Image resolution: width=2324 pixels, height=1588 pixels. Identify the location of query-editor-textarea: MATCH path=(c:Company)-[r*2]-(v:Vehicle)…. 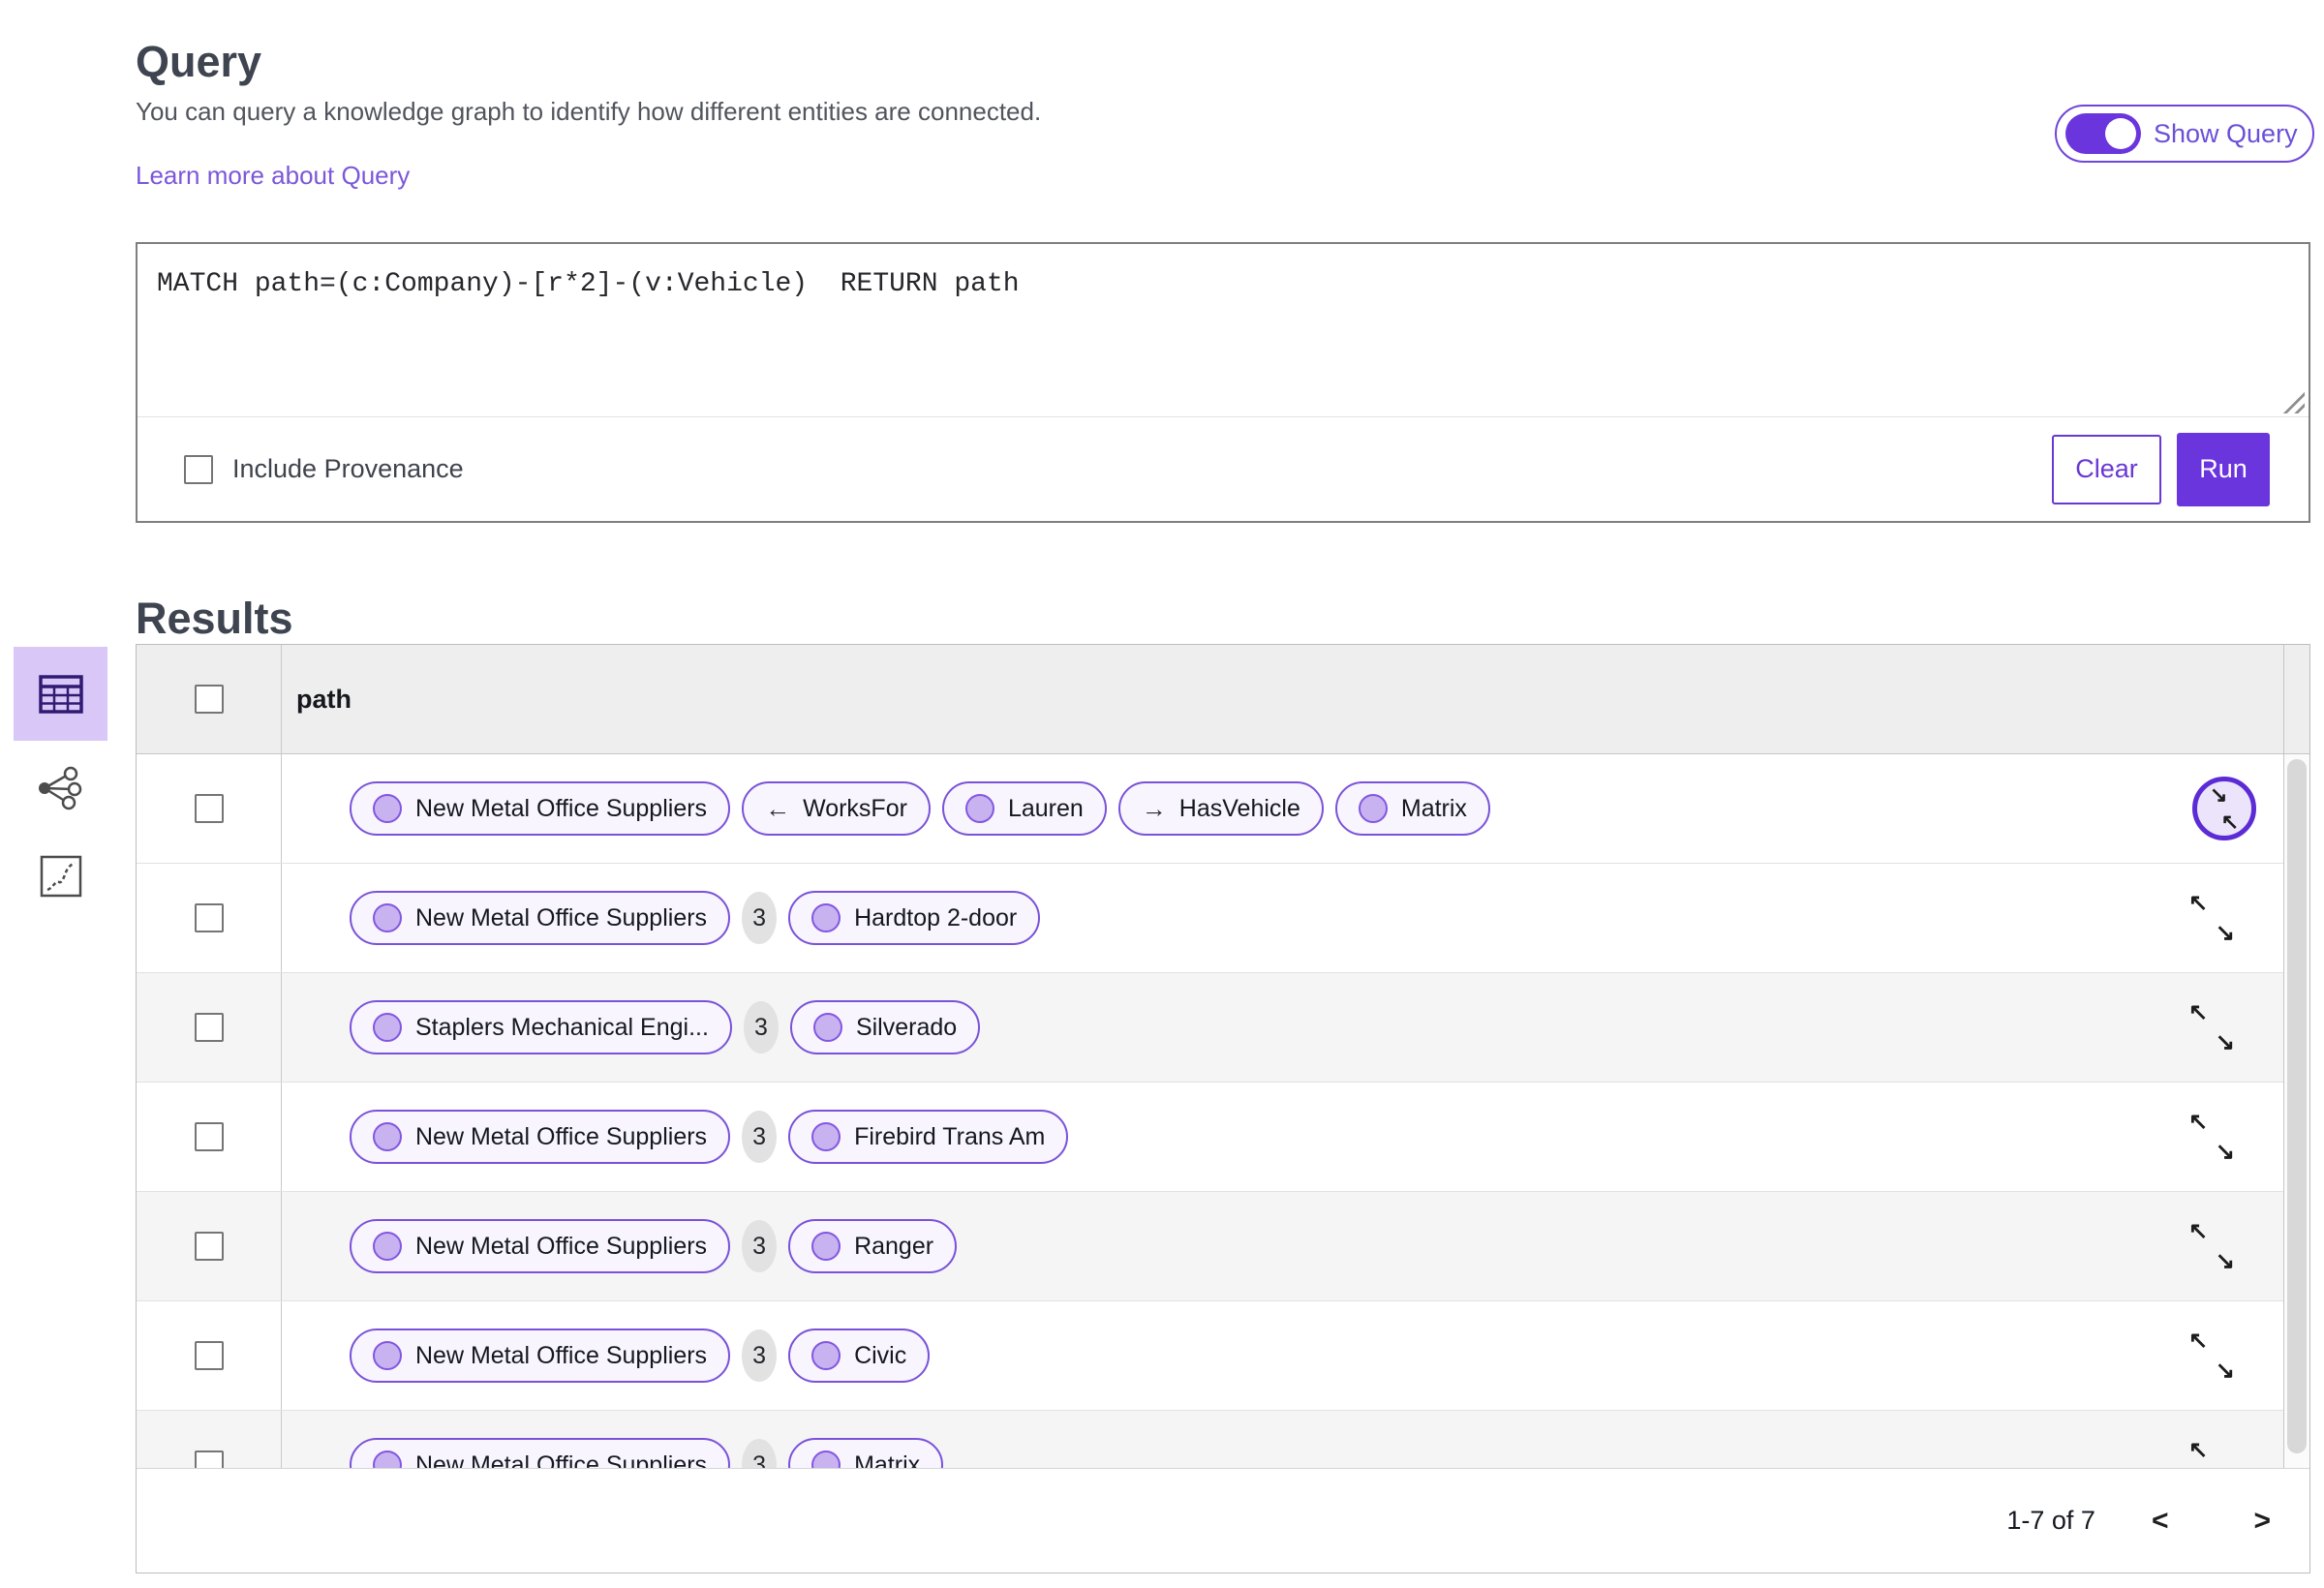
(1224, 330).